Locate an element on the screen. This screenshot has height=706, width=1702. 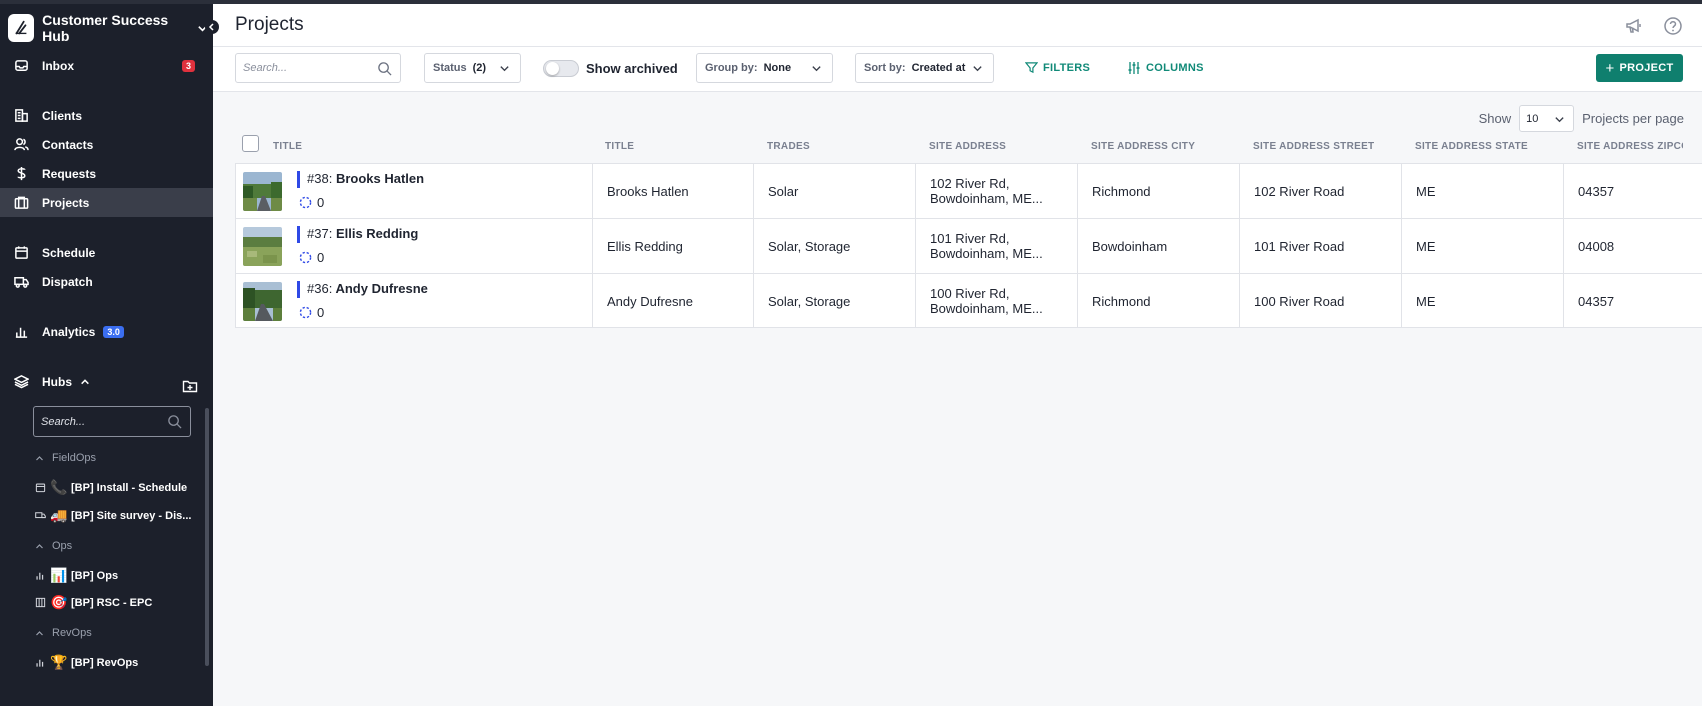
sidebar-item-hubs: Hubs is located at coordinates (60, 381).